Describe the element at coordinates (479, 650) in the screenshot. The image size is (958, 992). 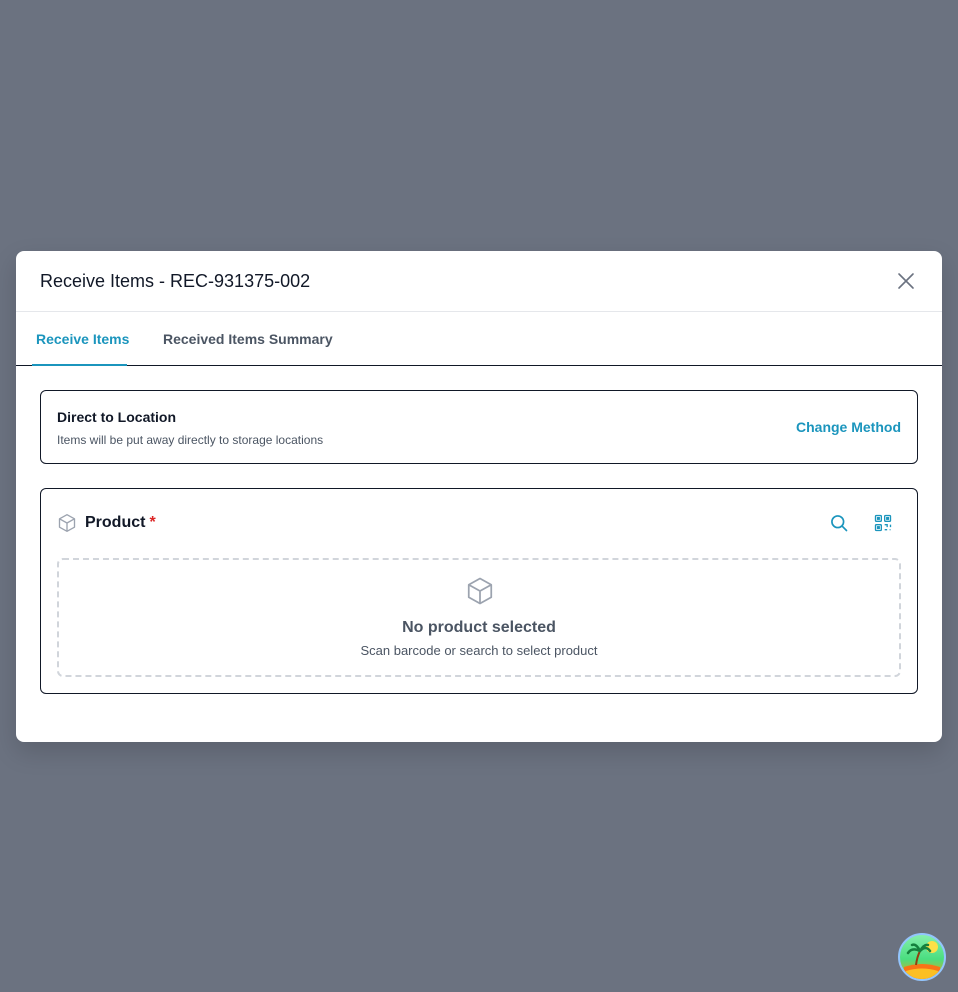
I see `empty-subtitle: Scan barcode or search to select product` at that location.